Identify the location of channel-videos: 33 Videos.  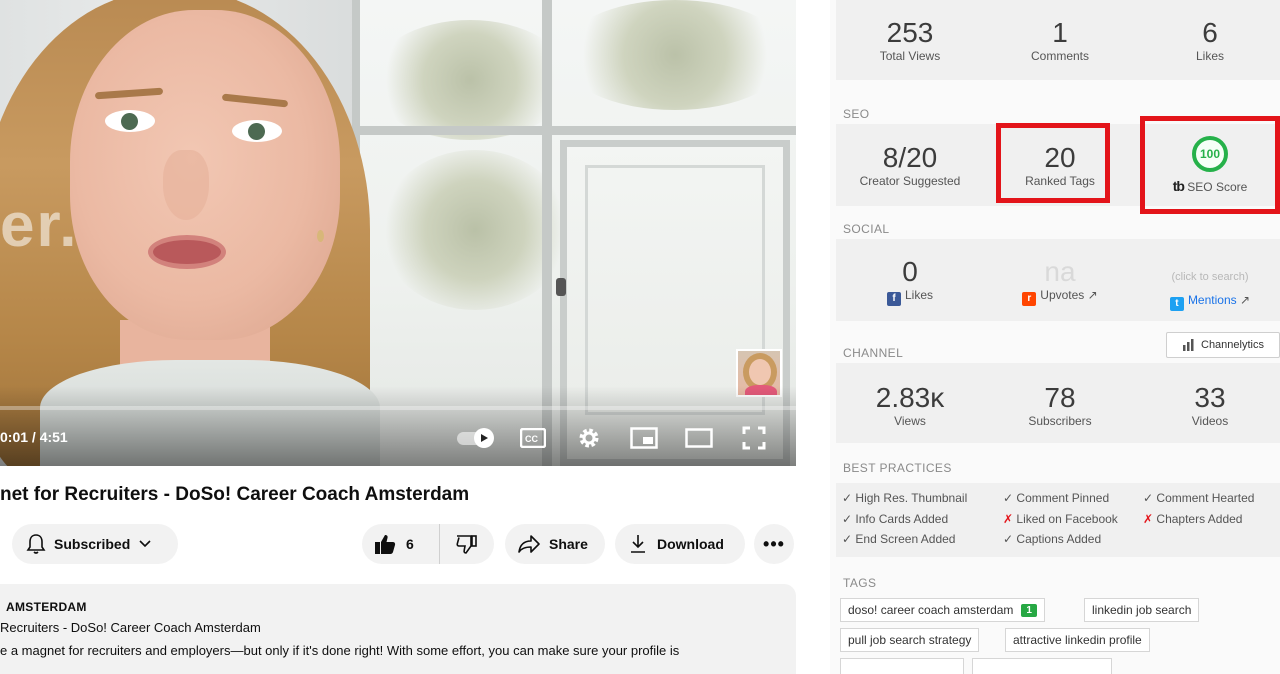
(1207, 405).